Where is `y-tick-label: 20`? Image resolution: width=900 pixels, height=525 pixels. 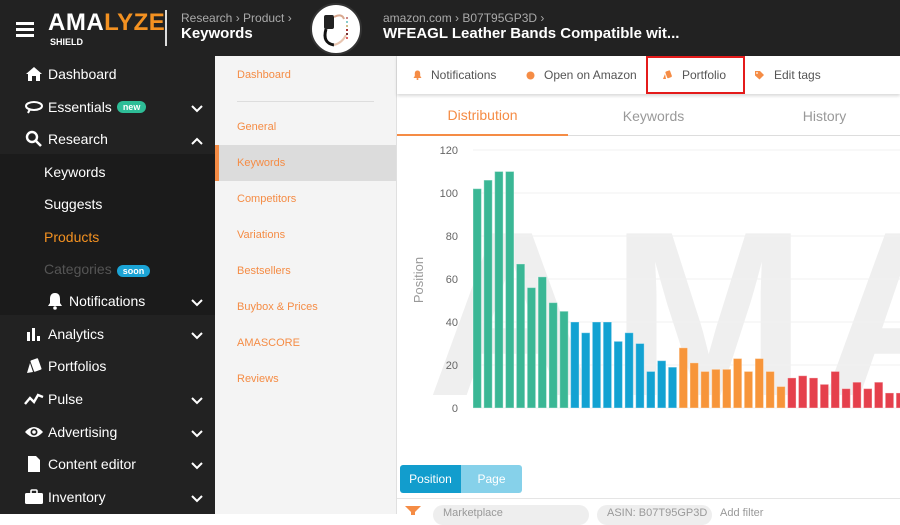
y-tick-label: 20 is located at coordinates (452, 366).